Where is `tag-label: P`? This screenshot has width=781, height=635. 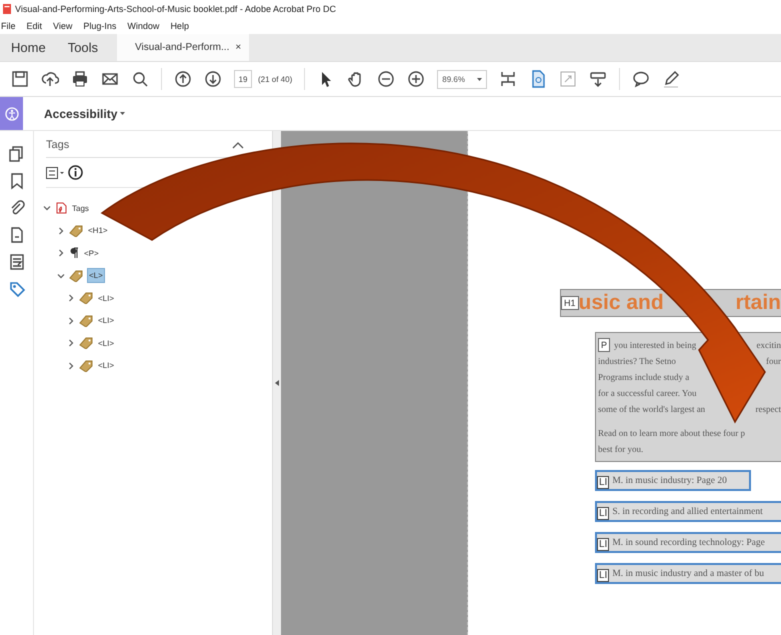 tag-label: P is located at coordinates (604, 345).